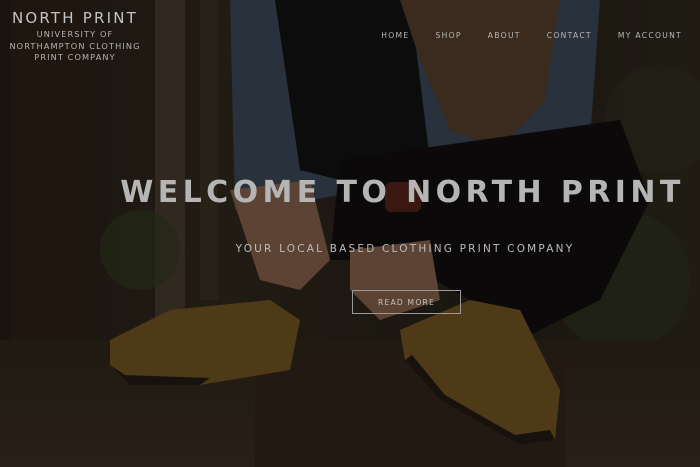  What do you see at coordinates (569, 35) in the screenshot?
I see `nav-item-contact: CONTACT` at bounding box center [569, 35].